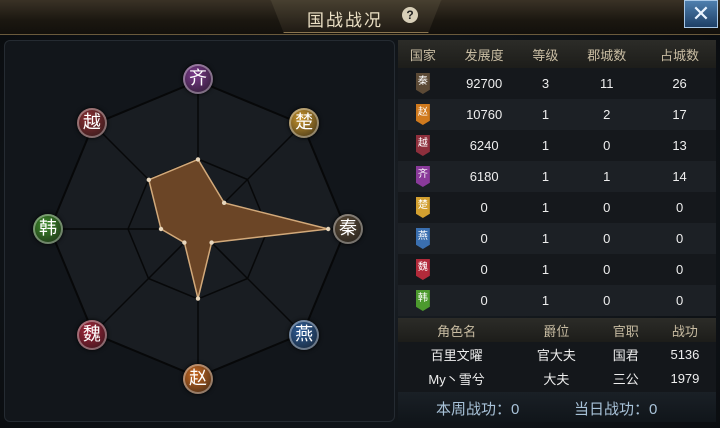 This screenshot has height=428, width=720. Describe the element at coordinates (625, 378) in the screenshot. I see `role-post: 三公` at that location.